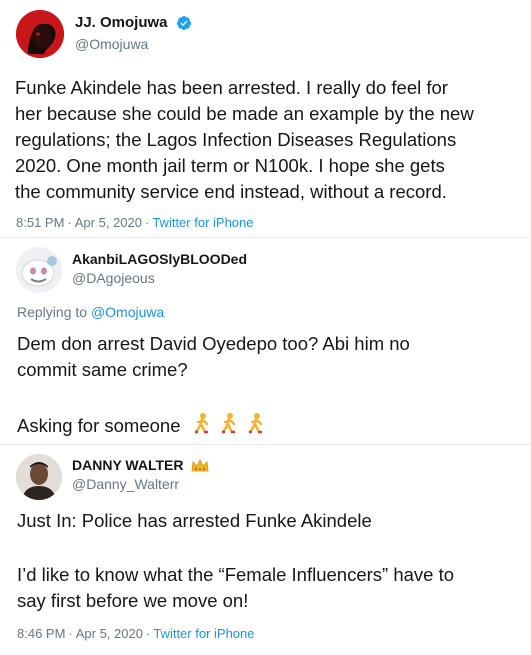 Image resolution: width=531 pixels, height=655 pixels. Describe the element at coordinates (111, 44) in the screenshot. I see `author-handle: @Omojuwa` at that location.